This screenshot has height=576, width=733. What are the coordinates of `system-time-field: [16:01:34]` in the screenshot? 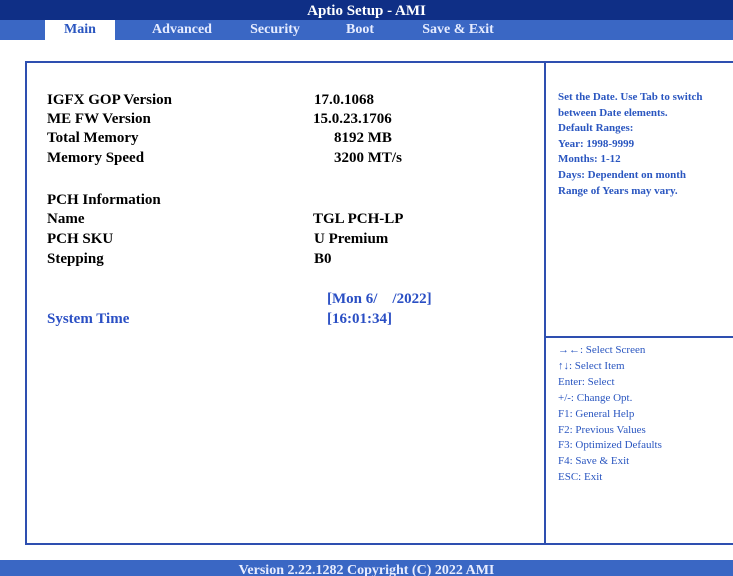 It's located at (359, 319).